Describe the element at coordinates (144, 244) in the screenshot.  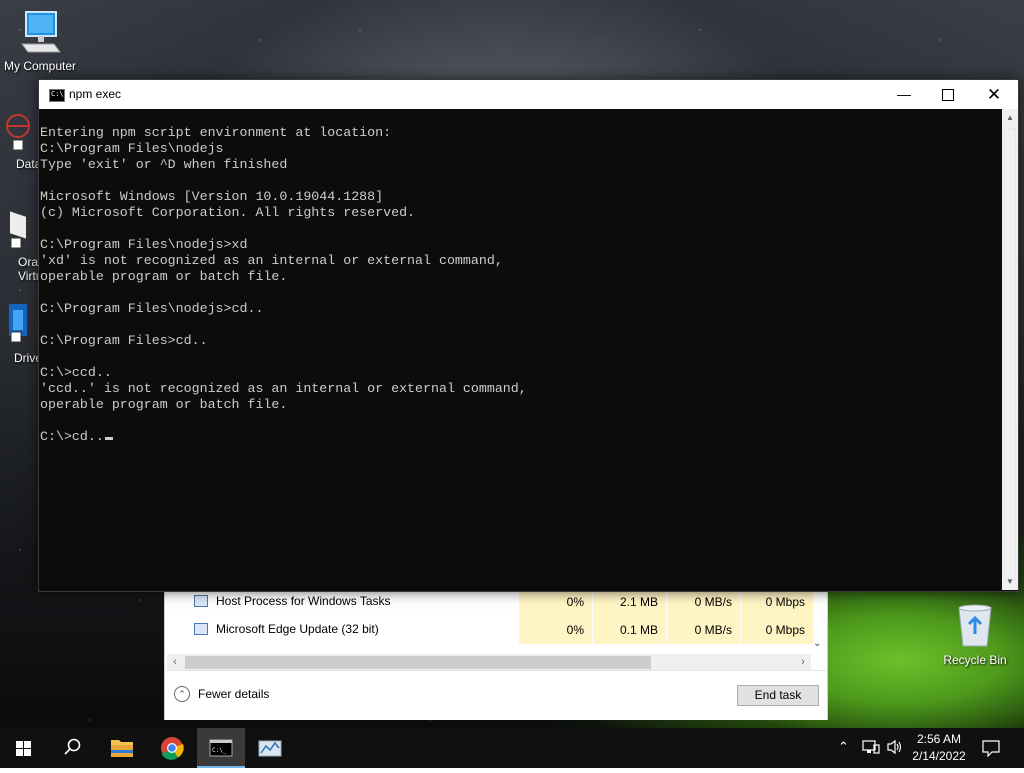
I see `console-line: C:\Program Files\nodejs>xd` at that location.